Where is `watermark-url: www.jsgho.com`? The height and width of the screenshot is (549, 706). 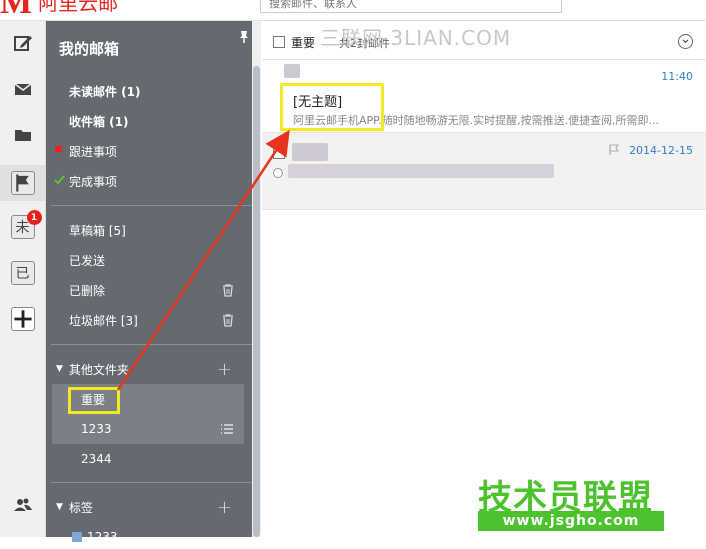
watermark-url: www.jsgho.com is located at coordinates (571, 521).